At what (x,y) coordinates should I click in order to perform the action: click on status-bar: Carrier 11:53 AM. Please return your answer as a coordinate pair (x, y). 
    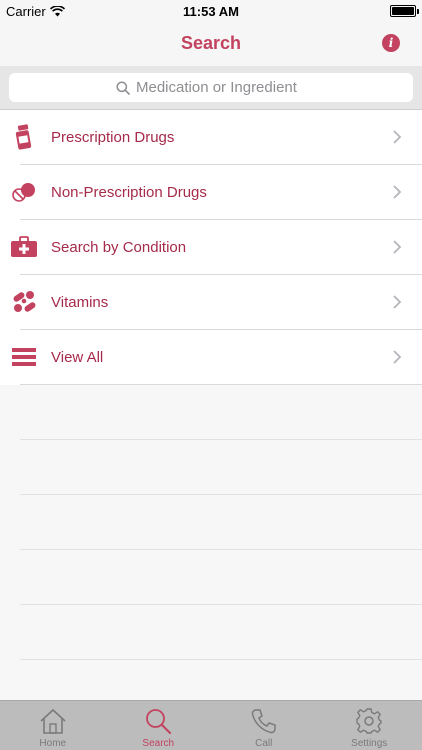
    Looking at the image, I should click on (211, 11).